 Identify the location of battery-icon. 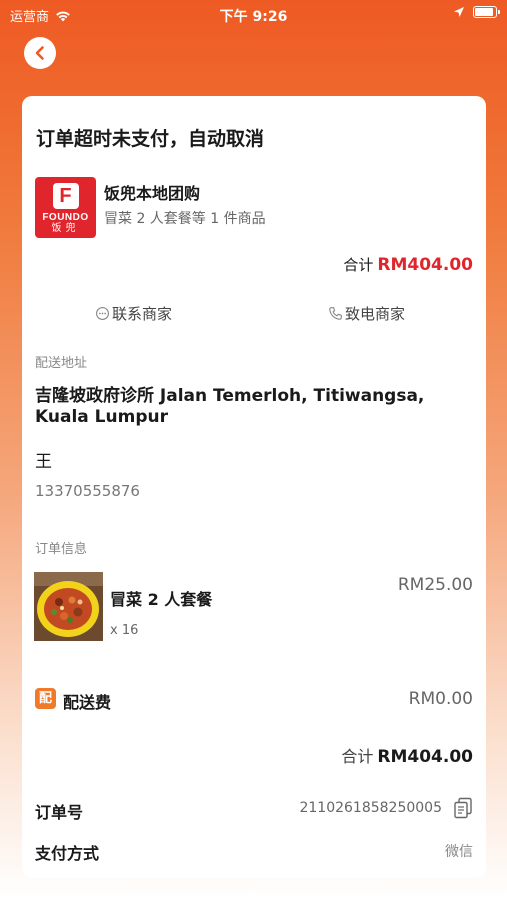
(486, 12).